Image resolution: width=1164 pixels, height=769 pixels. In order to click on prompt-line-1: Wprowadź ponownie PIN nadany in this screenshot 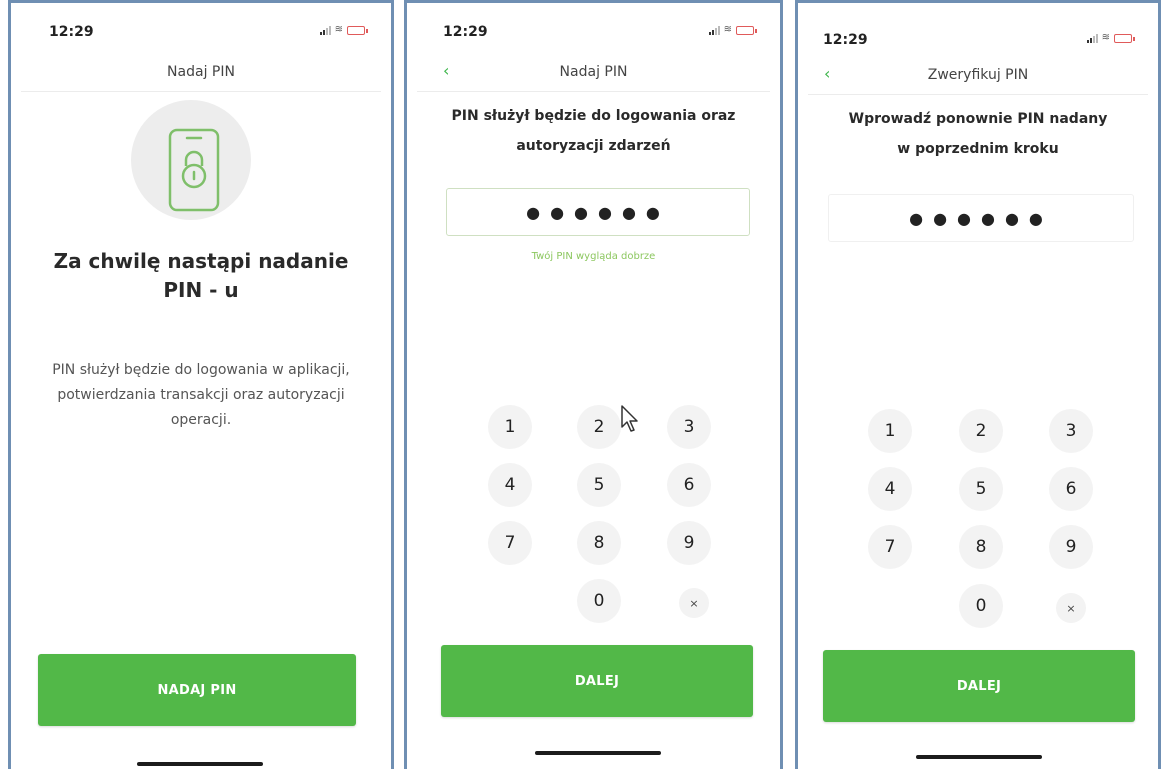, I will do `click(978, 119)`.